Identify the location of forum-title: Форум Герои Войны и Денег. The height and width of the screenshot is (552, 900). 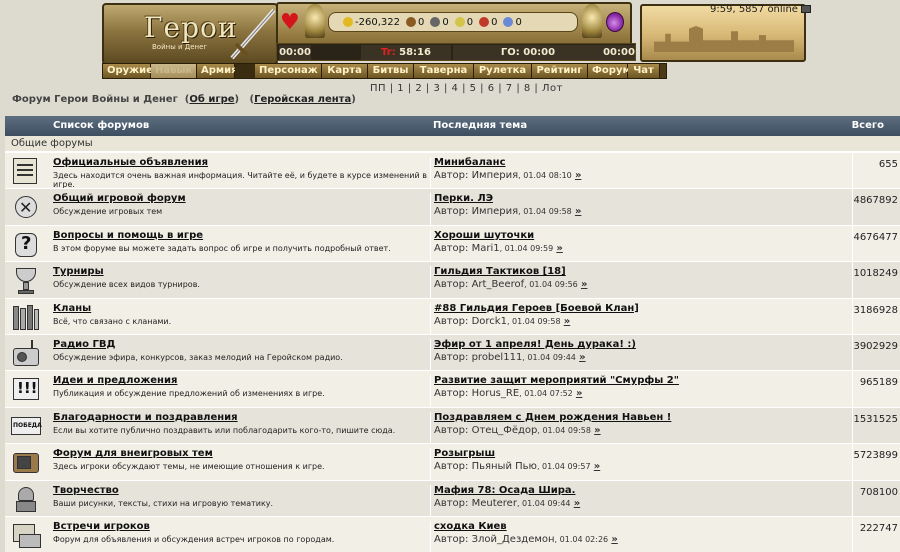
(95, 99).